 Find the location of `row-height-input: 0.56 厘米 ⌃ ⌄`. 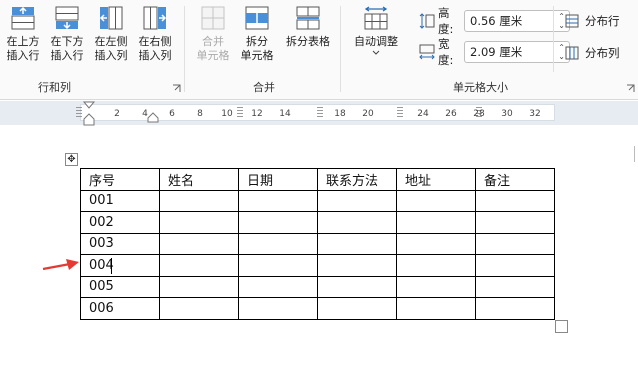

row-height-input: 0.56 厘米 ⌃ ⌄ is located at coordinates (517, 21).